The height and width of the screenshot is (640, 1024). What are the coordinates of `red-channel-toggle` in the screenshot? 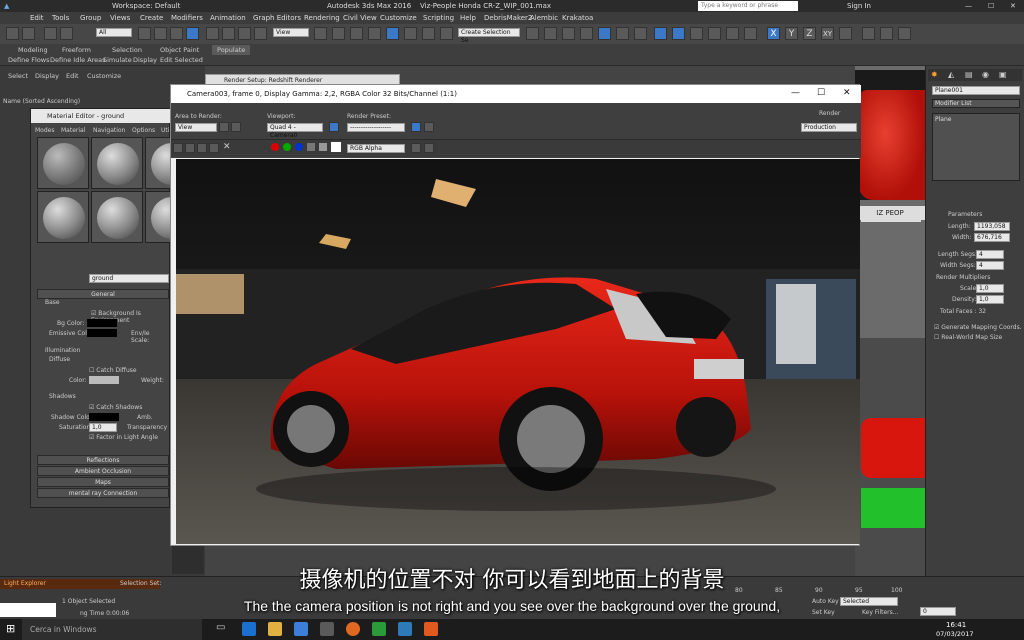 It's located at (275, 147).